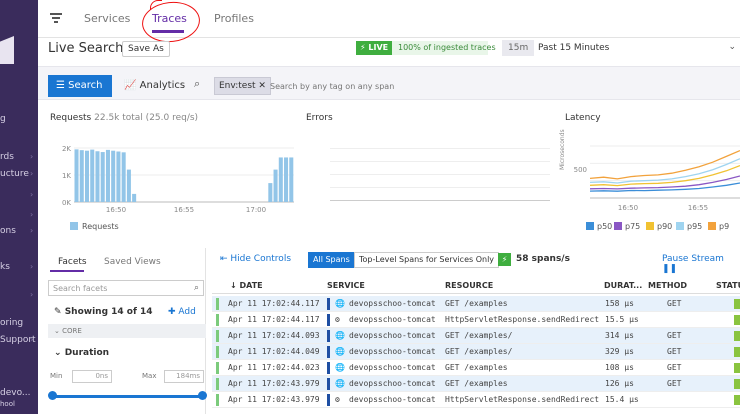 This screenshot has height=414, width=740. I want to click on time-range-picker: 15m Past 15 Minutes ⌄, so click(621, 48).